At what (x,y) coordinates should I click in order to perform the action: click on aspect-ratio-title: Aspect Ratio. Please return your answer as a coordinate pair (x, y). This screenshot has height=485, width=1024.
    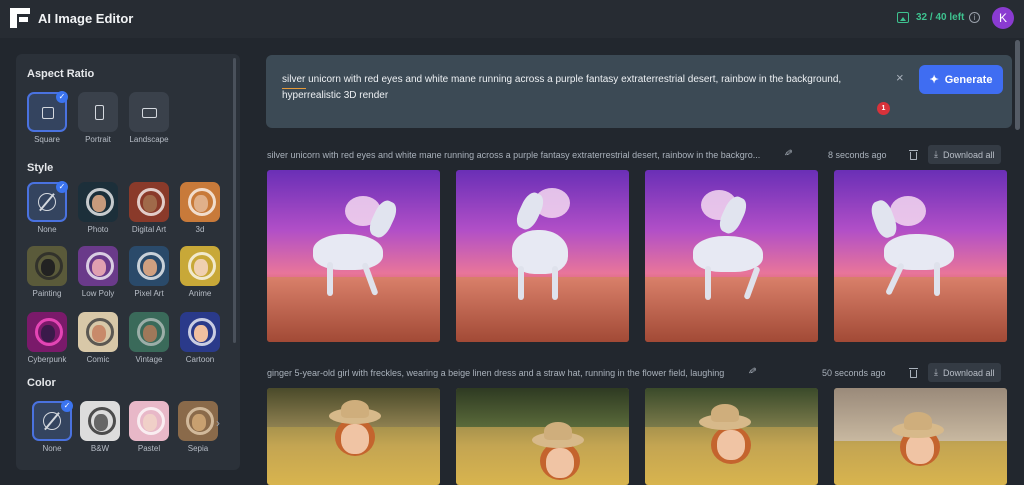
    Looking at the image, I should click on (61, 74).